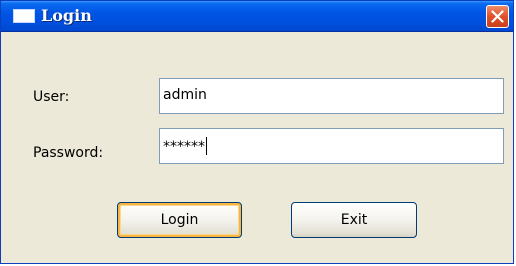 Image resolution: width=516 pixels, height=266 pixels. I want to click on user-input-value: admin, so click(185, 95).